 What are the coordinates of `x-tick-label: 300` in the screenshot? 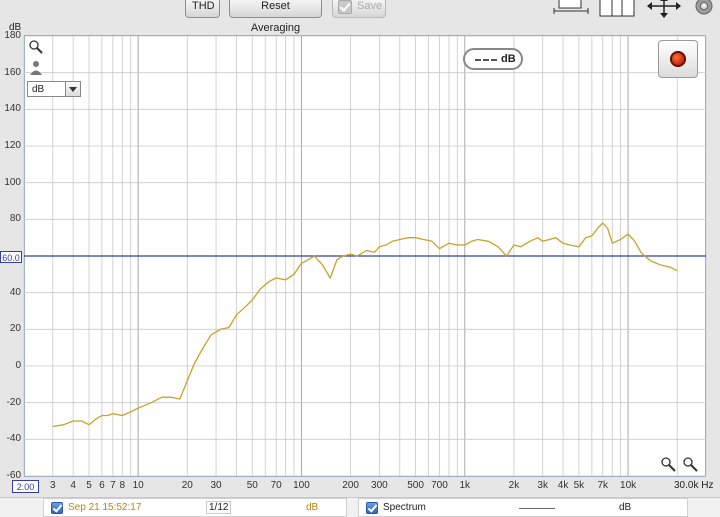 It's located at (379, 485).